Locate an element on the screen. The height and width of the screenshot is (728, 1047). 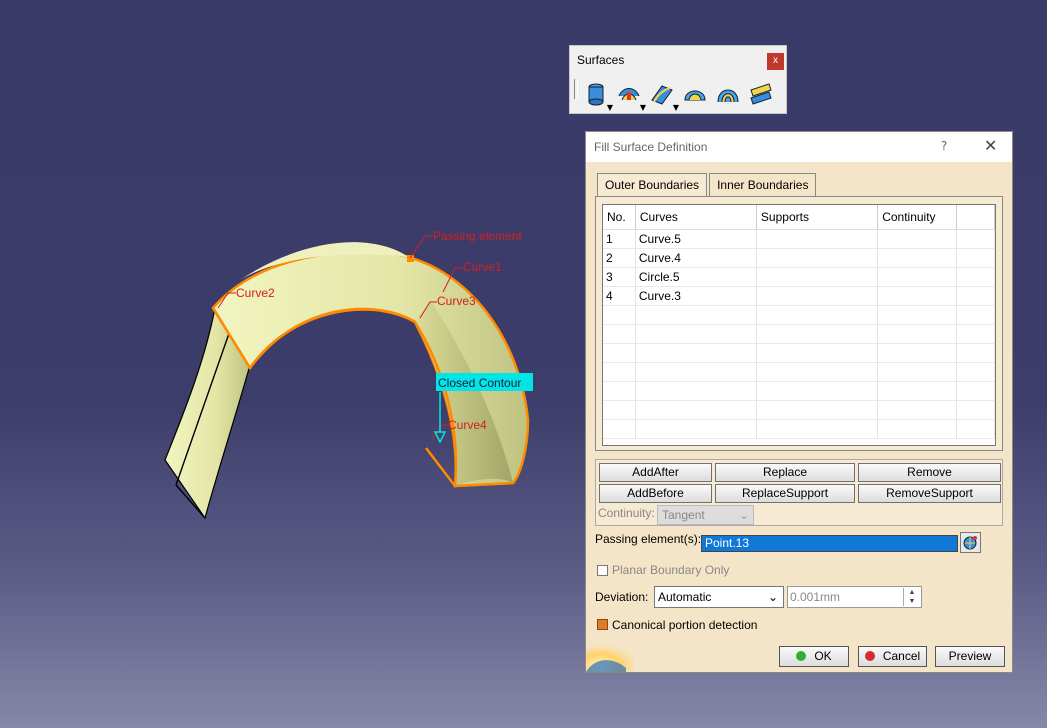
remove-button: Remove is located at coordinates (929, 472).